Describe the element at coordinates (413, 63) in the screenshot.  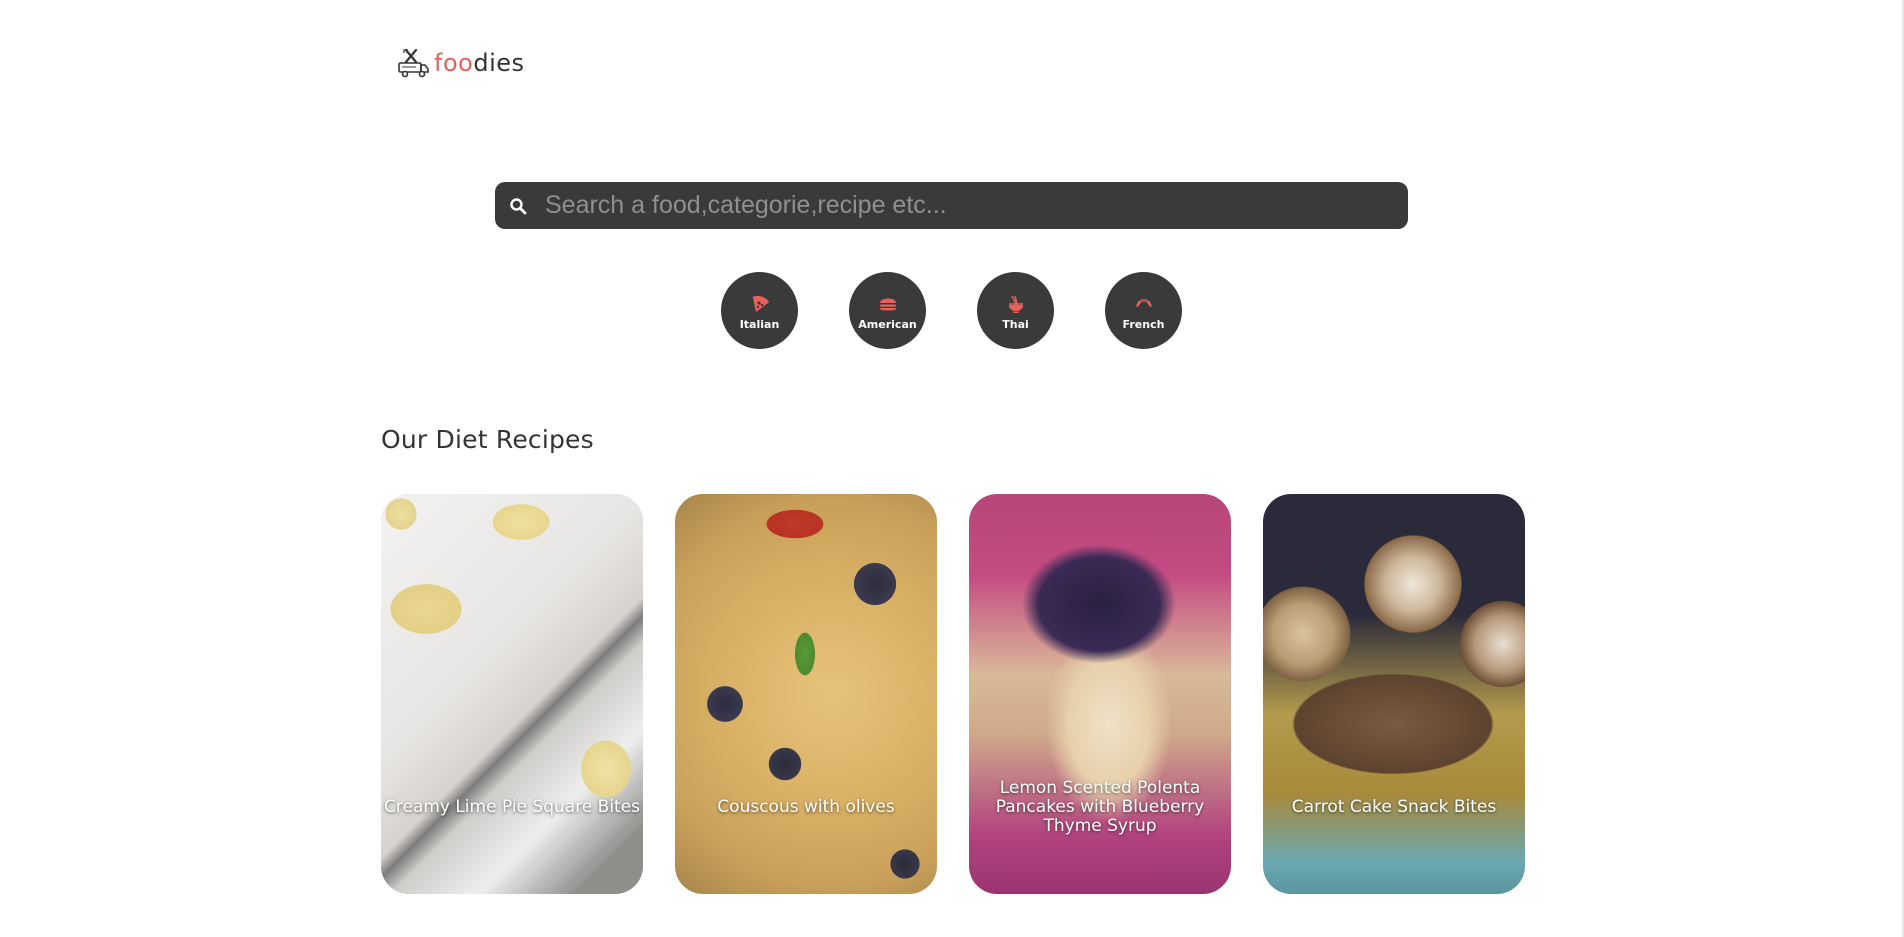
I see `food-truck-icon` at that location.